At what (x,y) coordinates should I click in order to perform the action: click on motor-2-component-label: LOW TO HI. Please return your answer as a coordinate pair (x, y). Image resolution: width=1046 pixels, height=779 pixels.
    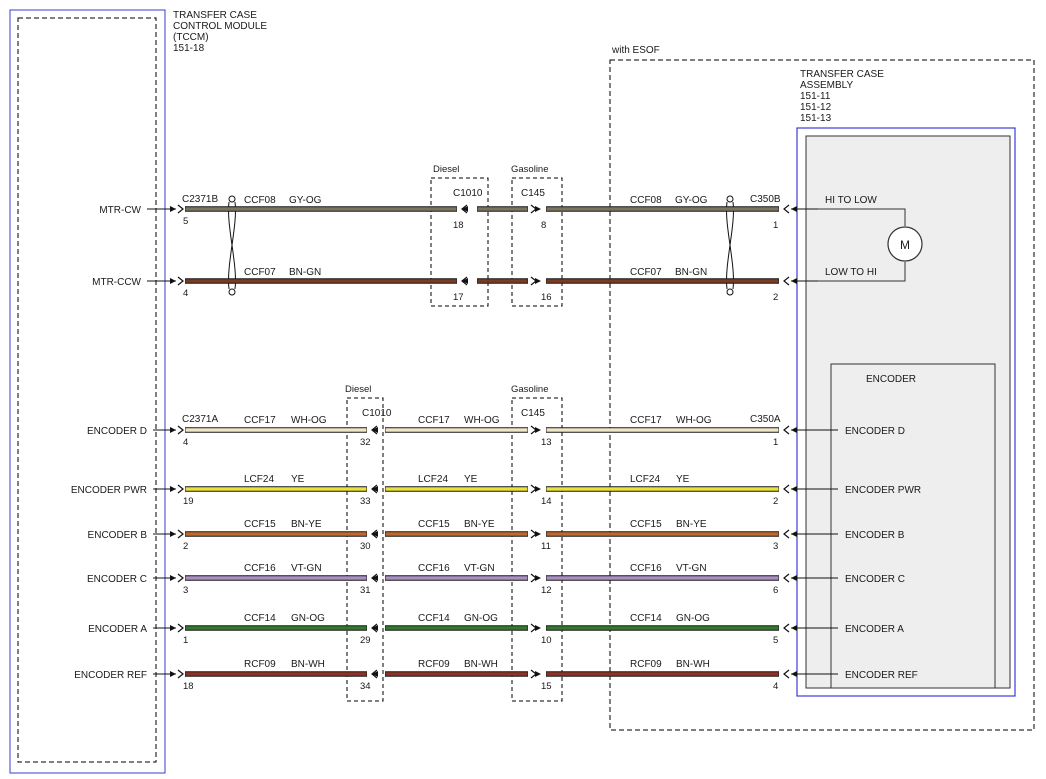
    Looking at the image, I should click on (851, 272).